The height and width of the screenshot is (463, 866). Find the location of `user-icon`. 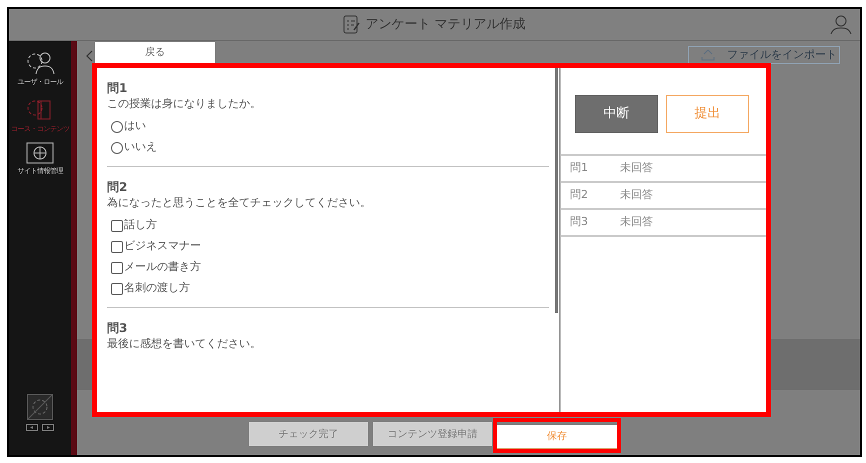

user-icon is located at coordinates (841, 24).